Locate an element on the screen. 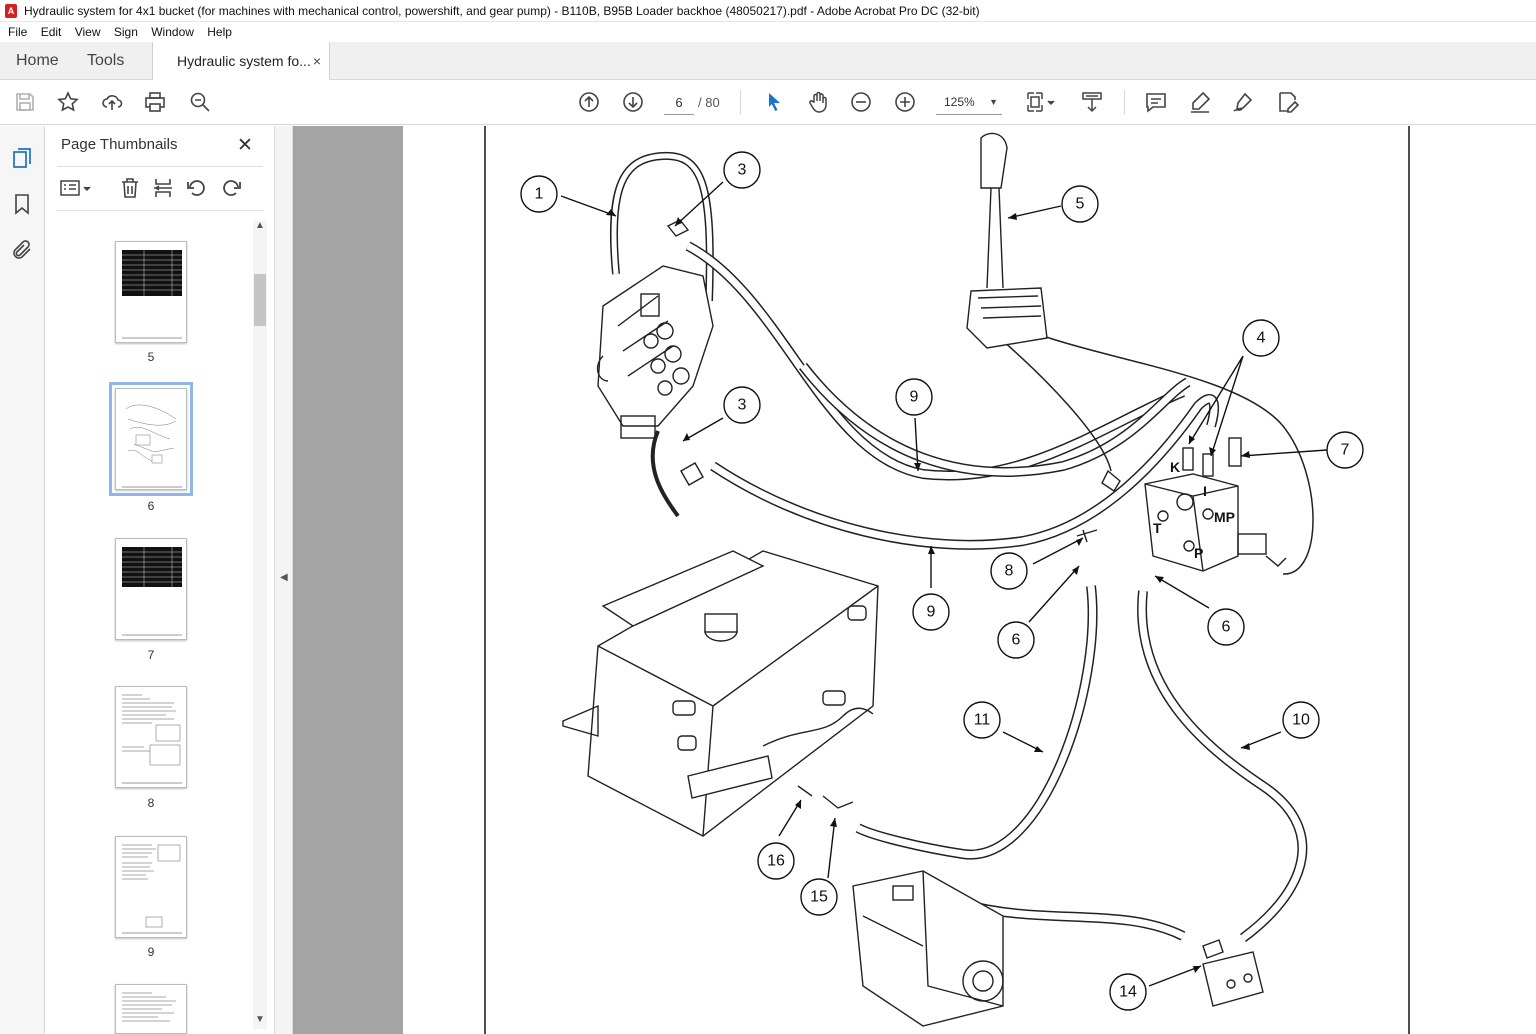 This screenshot has width=1536, height=1034. callout-11: 11 is located at coordinates (982, 720).